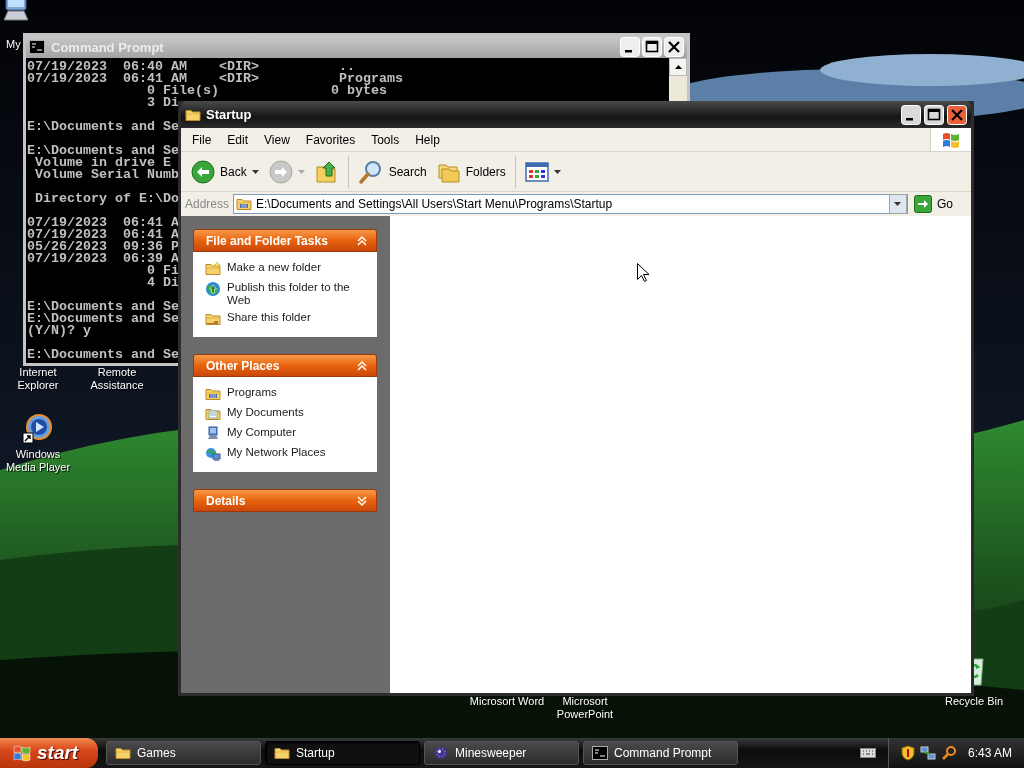 This screenshot has height=768, width=1024. What do you see at coordinates (103, 247) in the screenshot?
I see `console-line: 05/26/2023 09:36 P` at bounding box center [103, 247].